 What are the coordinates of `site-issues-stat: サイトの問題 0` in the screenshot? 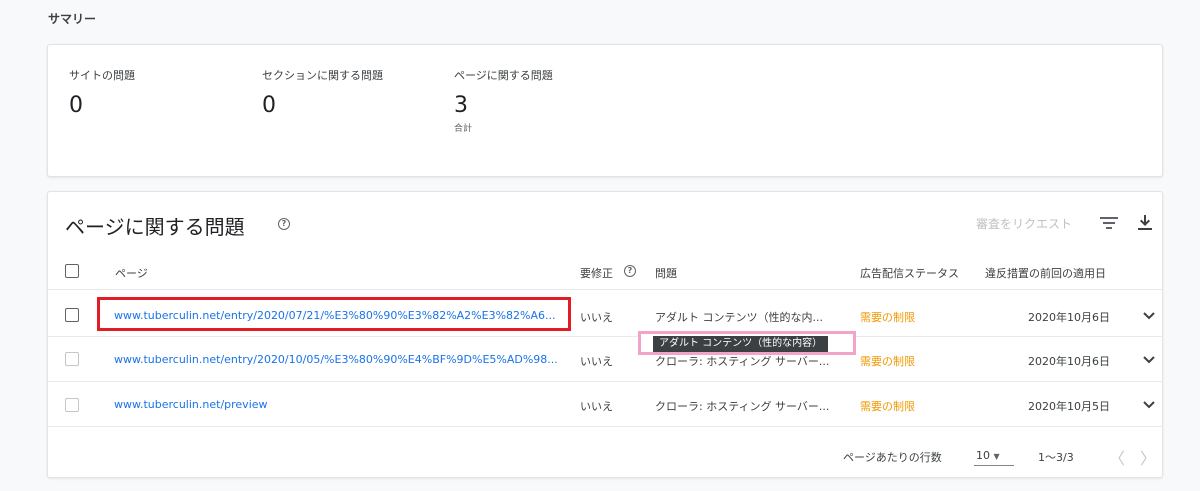 It's located at (102, 92).